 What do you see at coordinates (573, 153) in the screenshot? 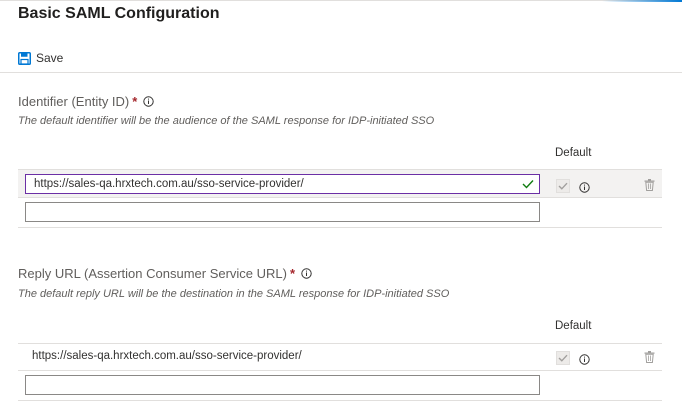
I see `identifier-default-header: Default` at bounding box center [573, 153].